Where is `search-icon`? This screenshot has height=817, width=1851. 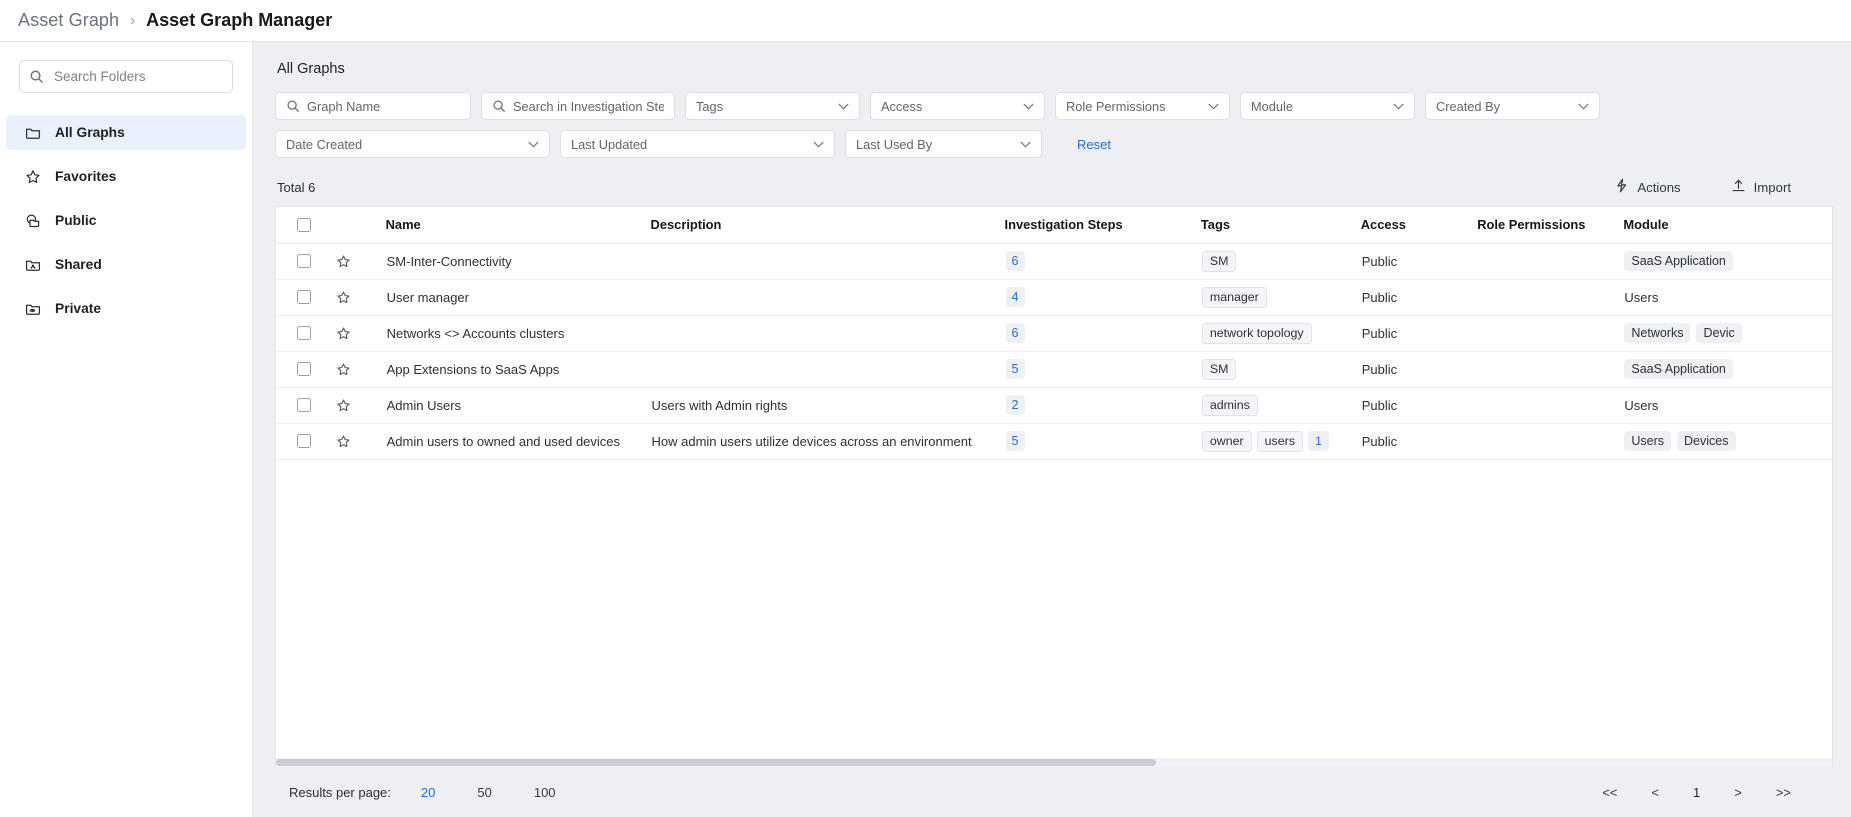 search-icon is located at coordinates (36, 76).